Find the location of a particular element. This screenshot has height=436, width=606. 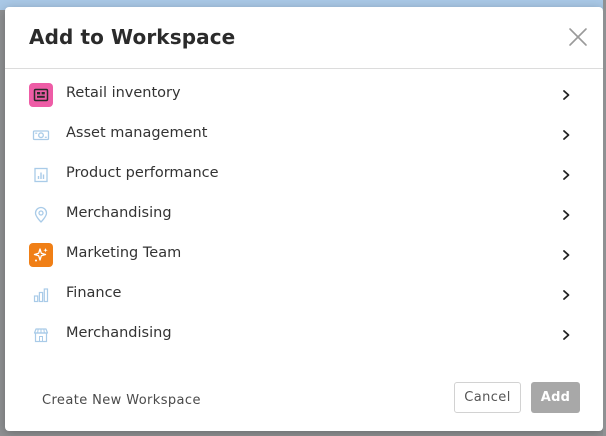

workspace-item-asset-management: Asset management is located at coordinates (304, 135).